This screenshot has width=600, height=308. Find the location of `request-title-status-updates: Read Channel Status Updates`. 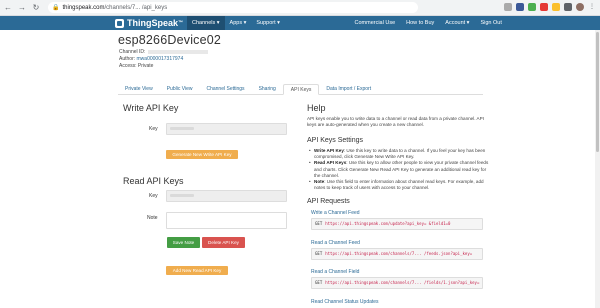

request-title-status-updates: Read Channel Status Updates is located at coordinates (345, 302).